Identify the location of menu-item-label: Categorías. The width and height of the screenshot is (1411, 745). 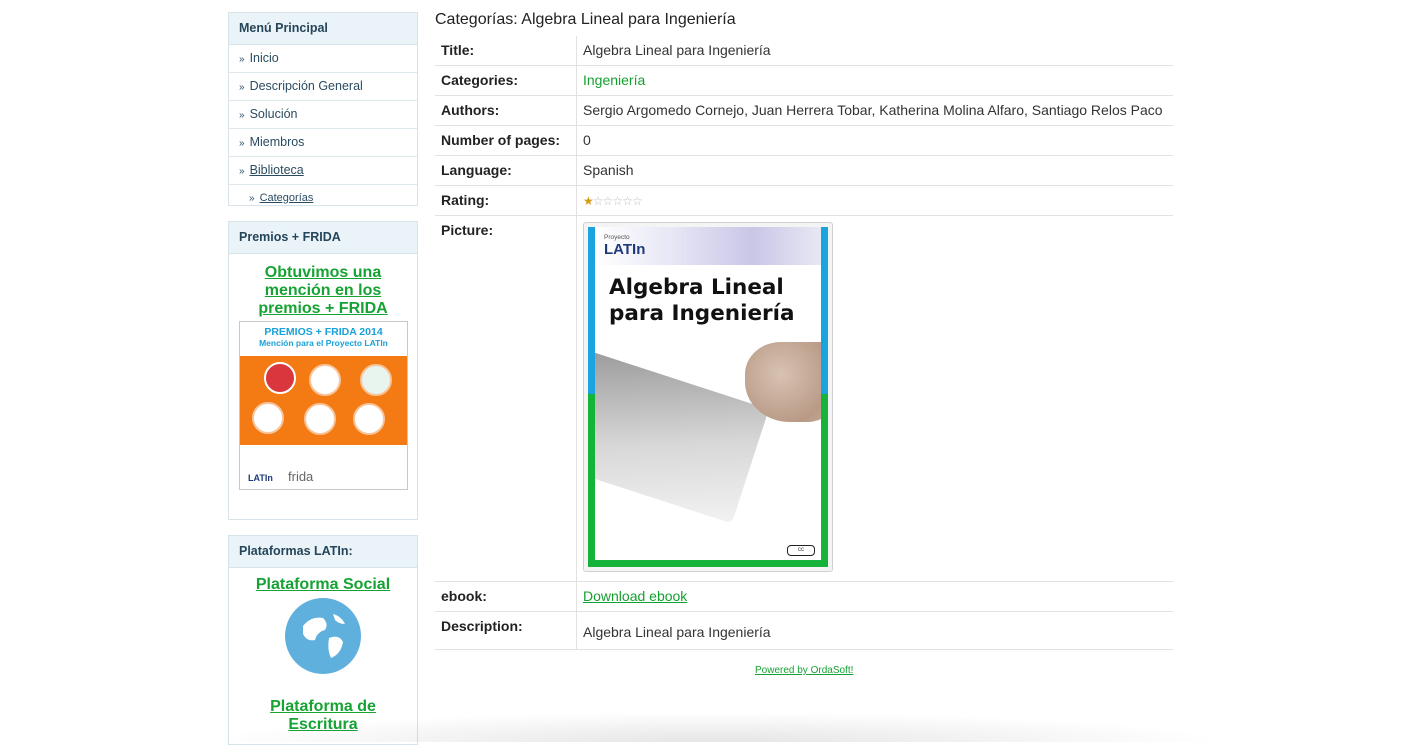
(286, 198).